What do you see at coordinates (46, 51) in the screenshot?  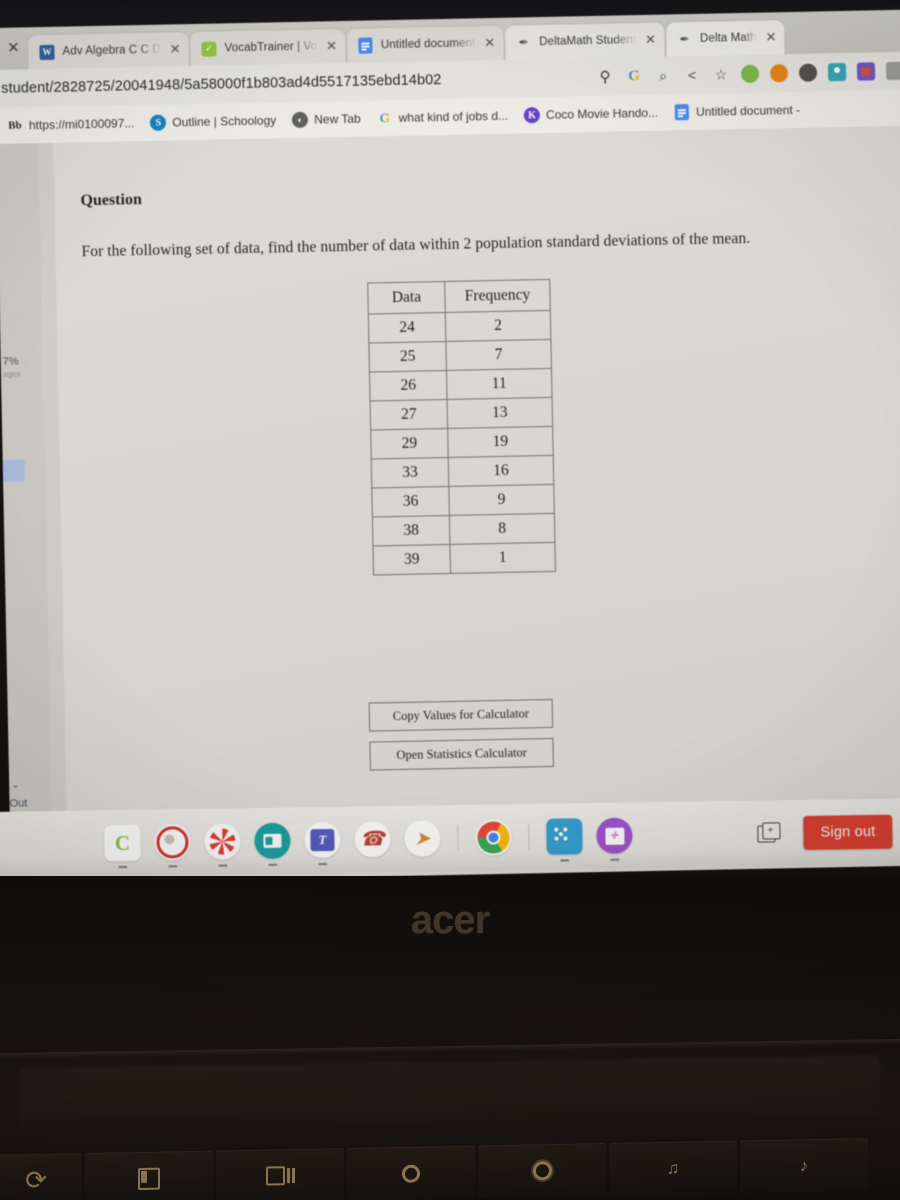 I see `word-icon: W` at bounding box center [46, 51].